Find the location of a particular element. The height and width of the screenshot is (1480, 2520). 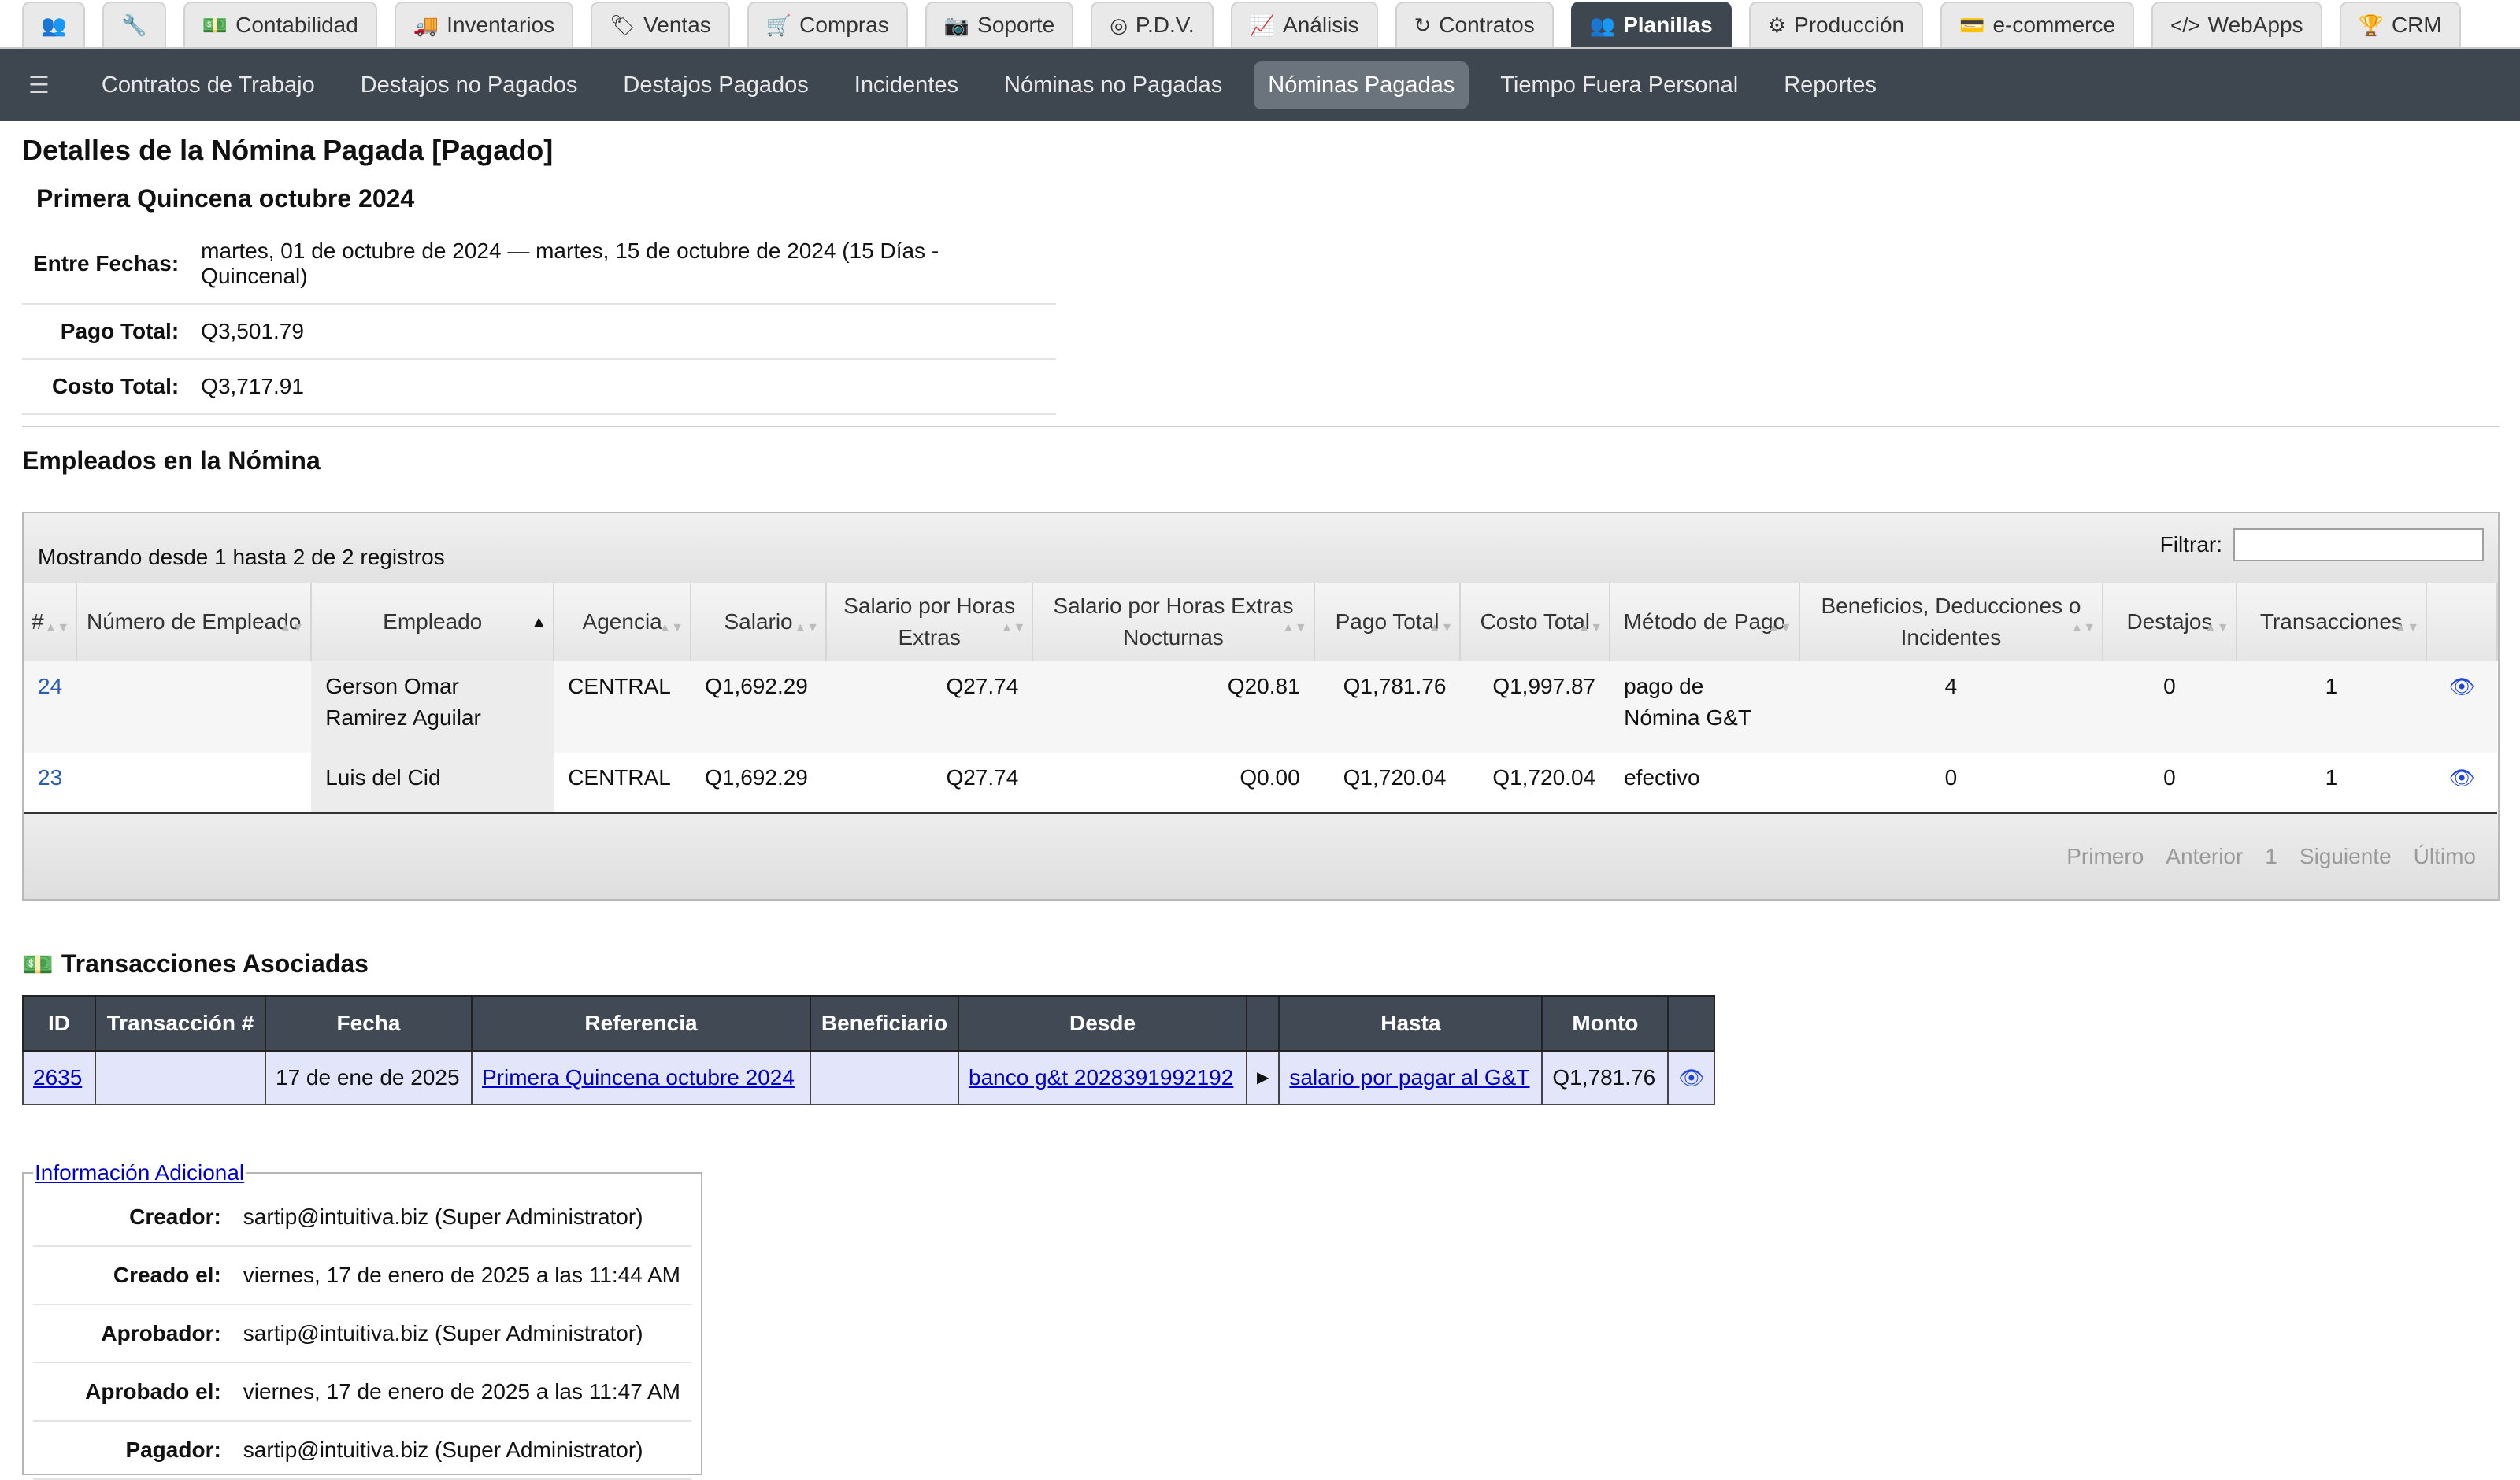

truck-icon: 🚚 is located at coordinates (426, 25).